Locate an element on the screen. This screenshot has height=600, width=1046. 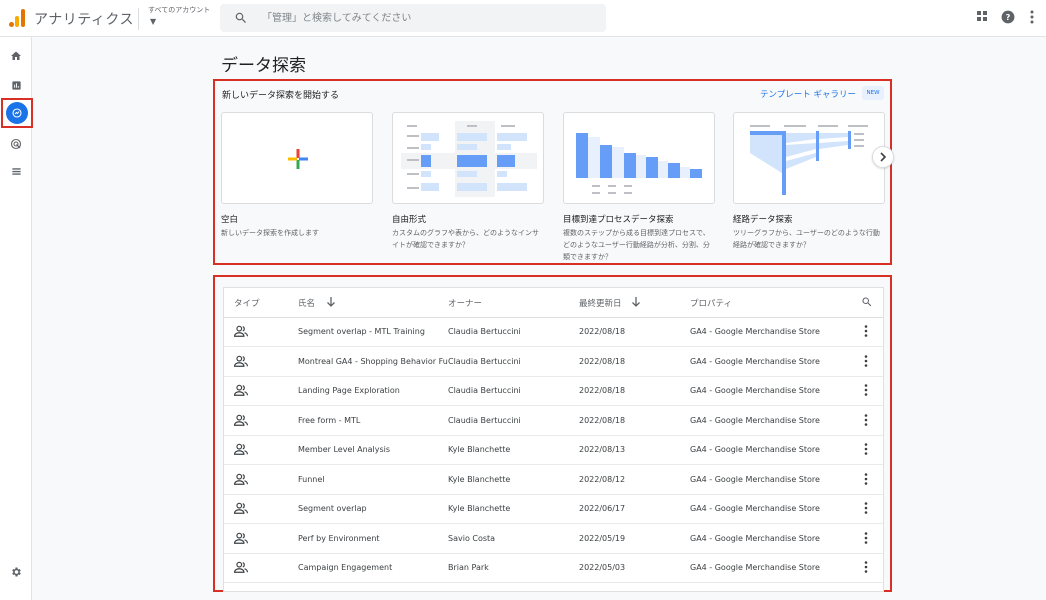
card-path is located at coordinates (809, 158).